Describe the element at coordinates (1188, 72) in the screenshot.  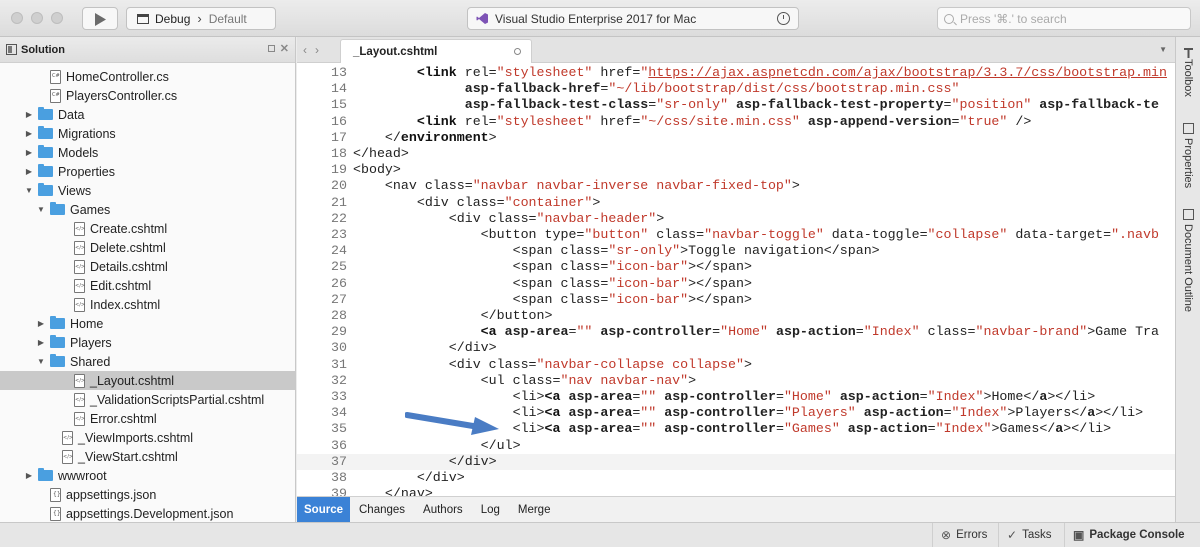
I see `toolbox-pad: Toolbox` at that location.